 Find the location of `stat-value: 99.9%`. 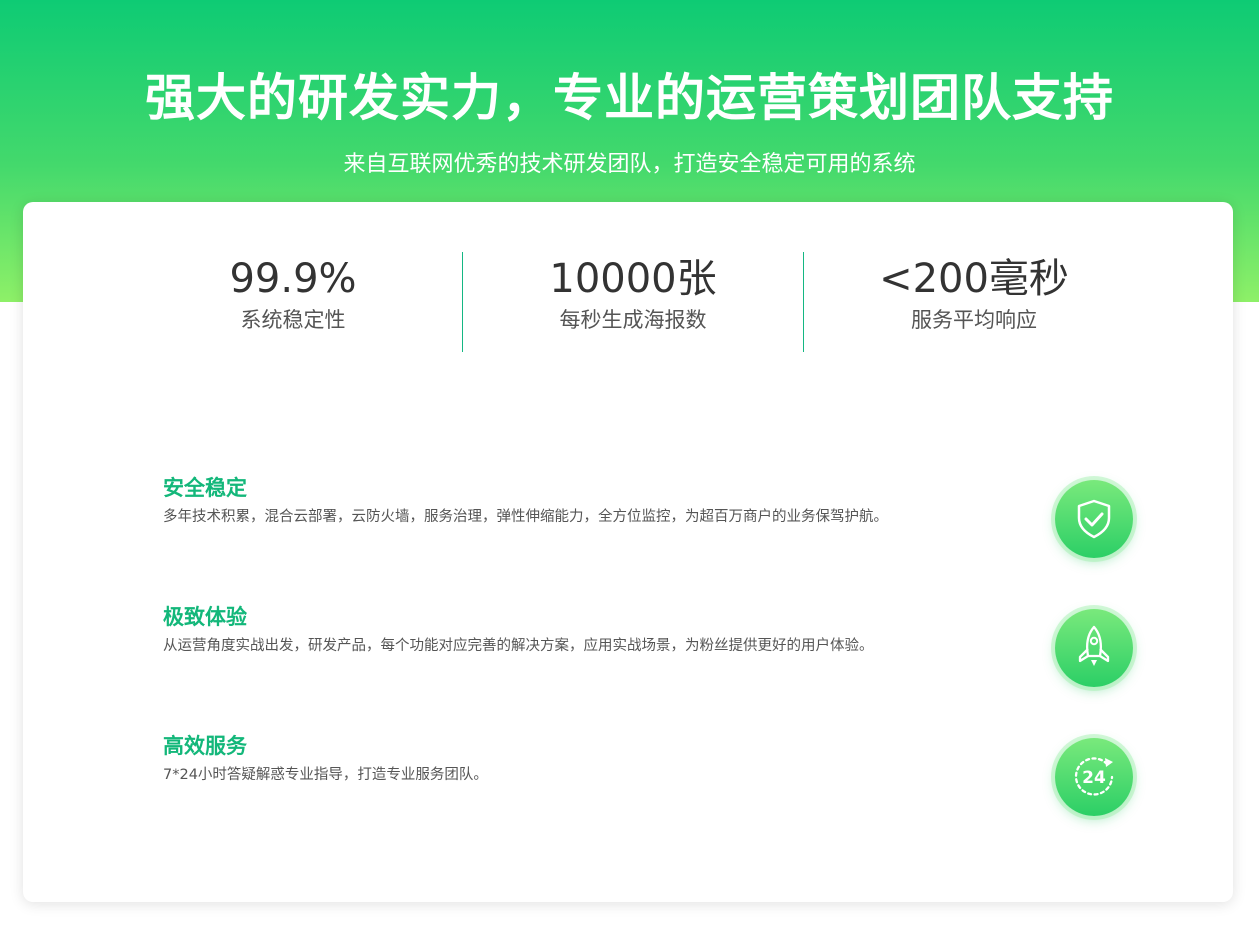

stat-value: 99.9% is located at coordinates (293, 279).